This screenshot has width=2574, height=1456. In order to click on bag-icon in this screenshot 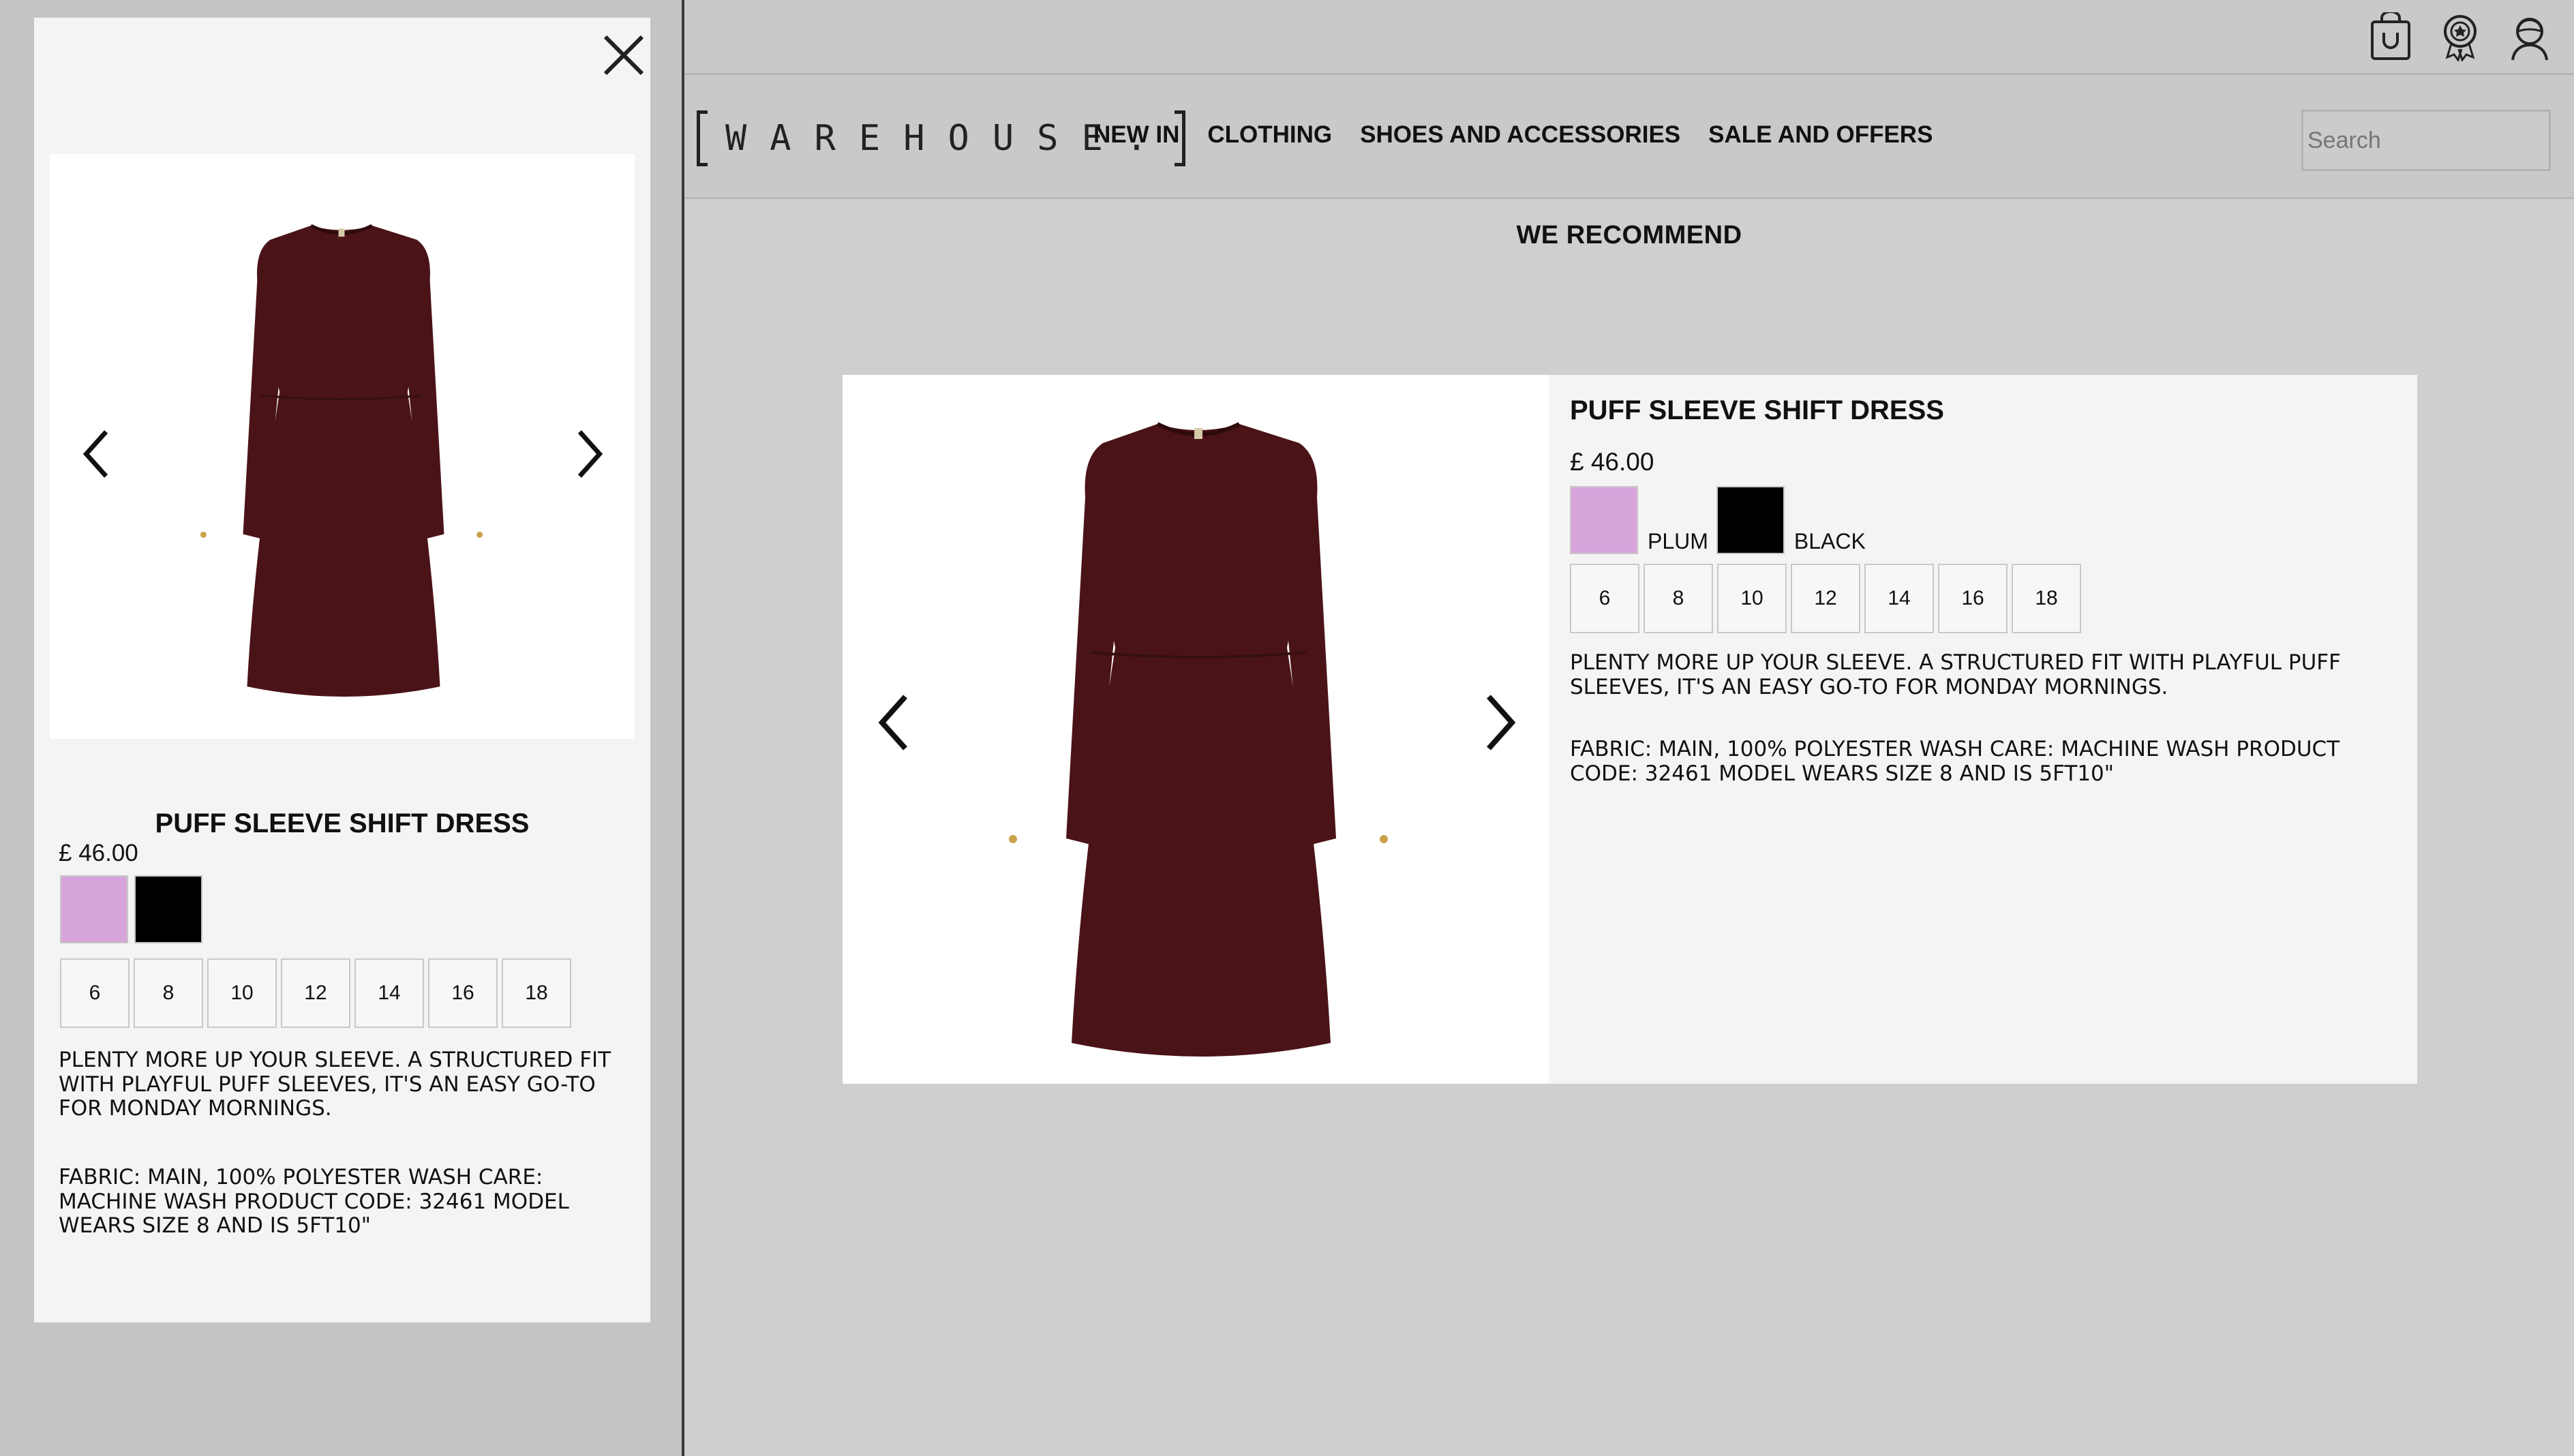, I will do `click(2390, 36)`.